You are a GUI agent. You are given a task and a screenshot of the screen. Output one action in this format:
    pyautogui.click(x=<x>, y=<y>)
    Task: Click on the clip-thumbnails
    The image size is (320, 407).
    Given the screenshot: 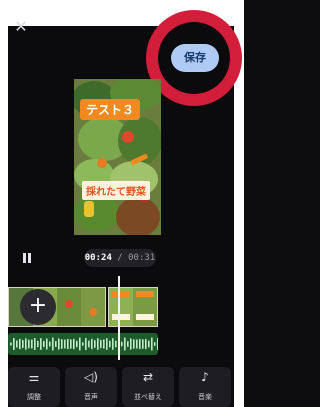 What is the action you would take?
    pyautogui.click(x=133, y=307)
    